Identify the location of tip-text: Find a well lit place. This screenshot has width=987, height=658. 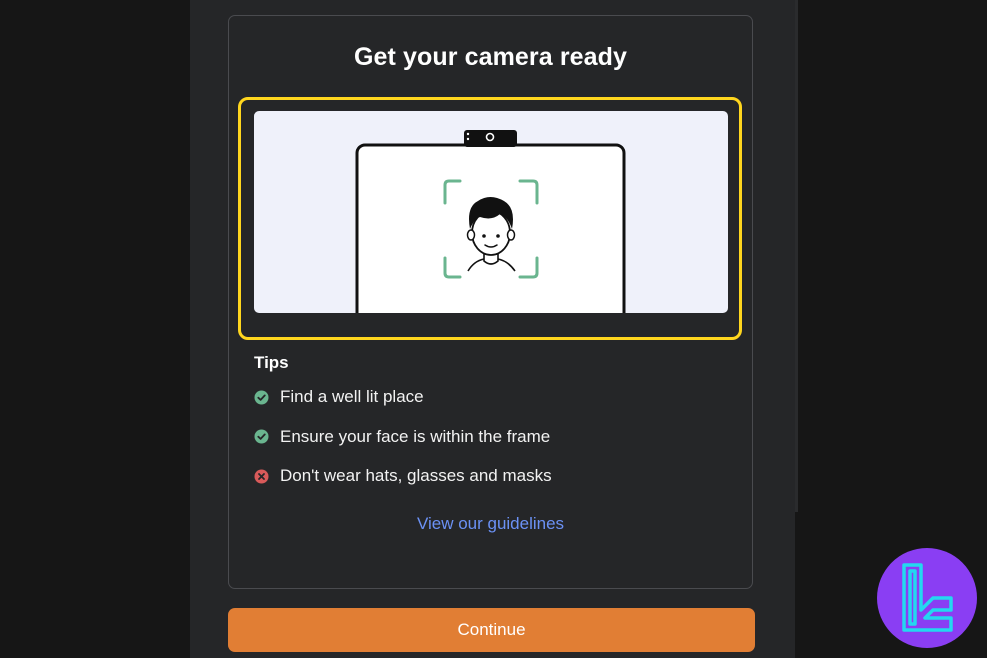
(352, 396).